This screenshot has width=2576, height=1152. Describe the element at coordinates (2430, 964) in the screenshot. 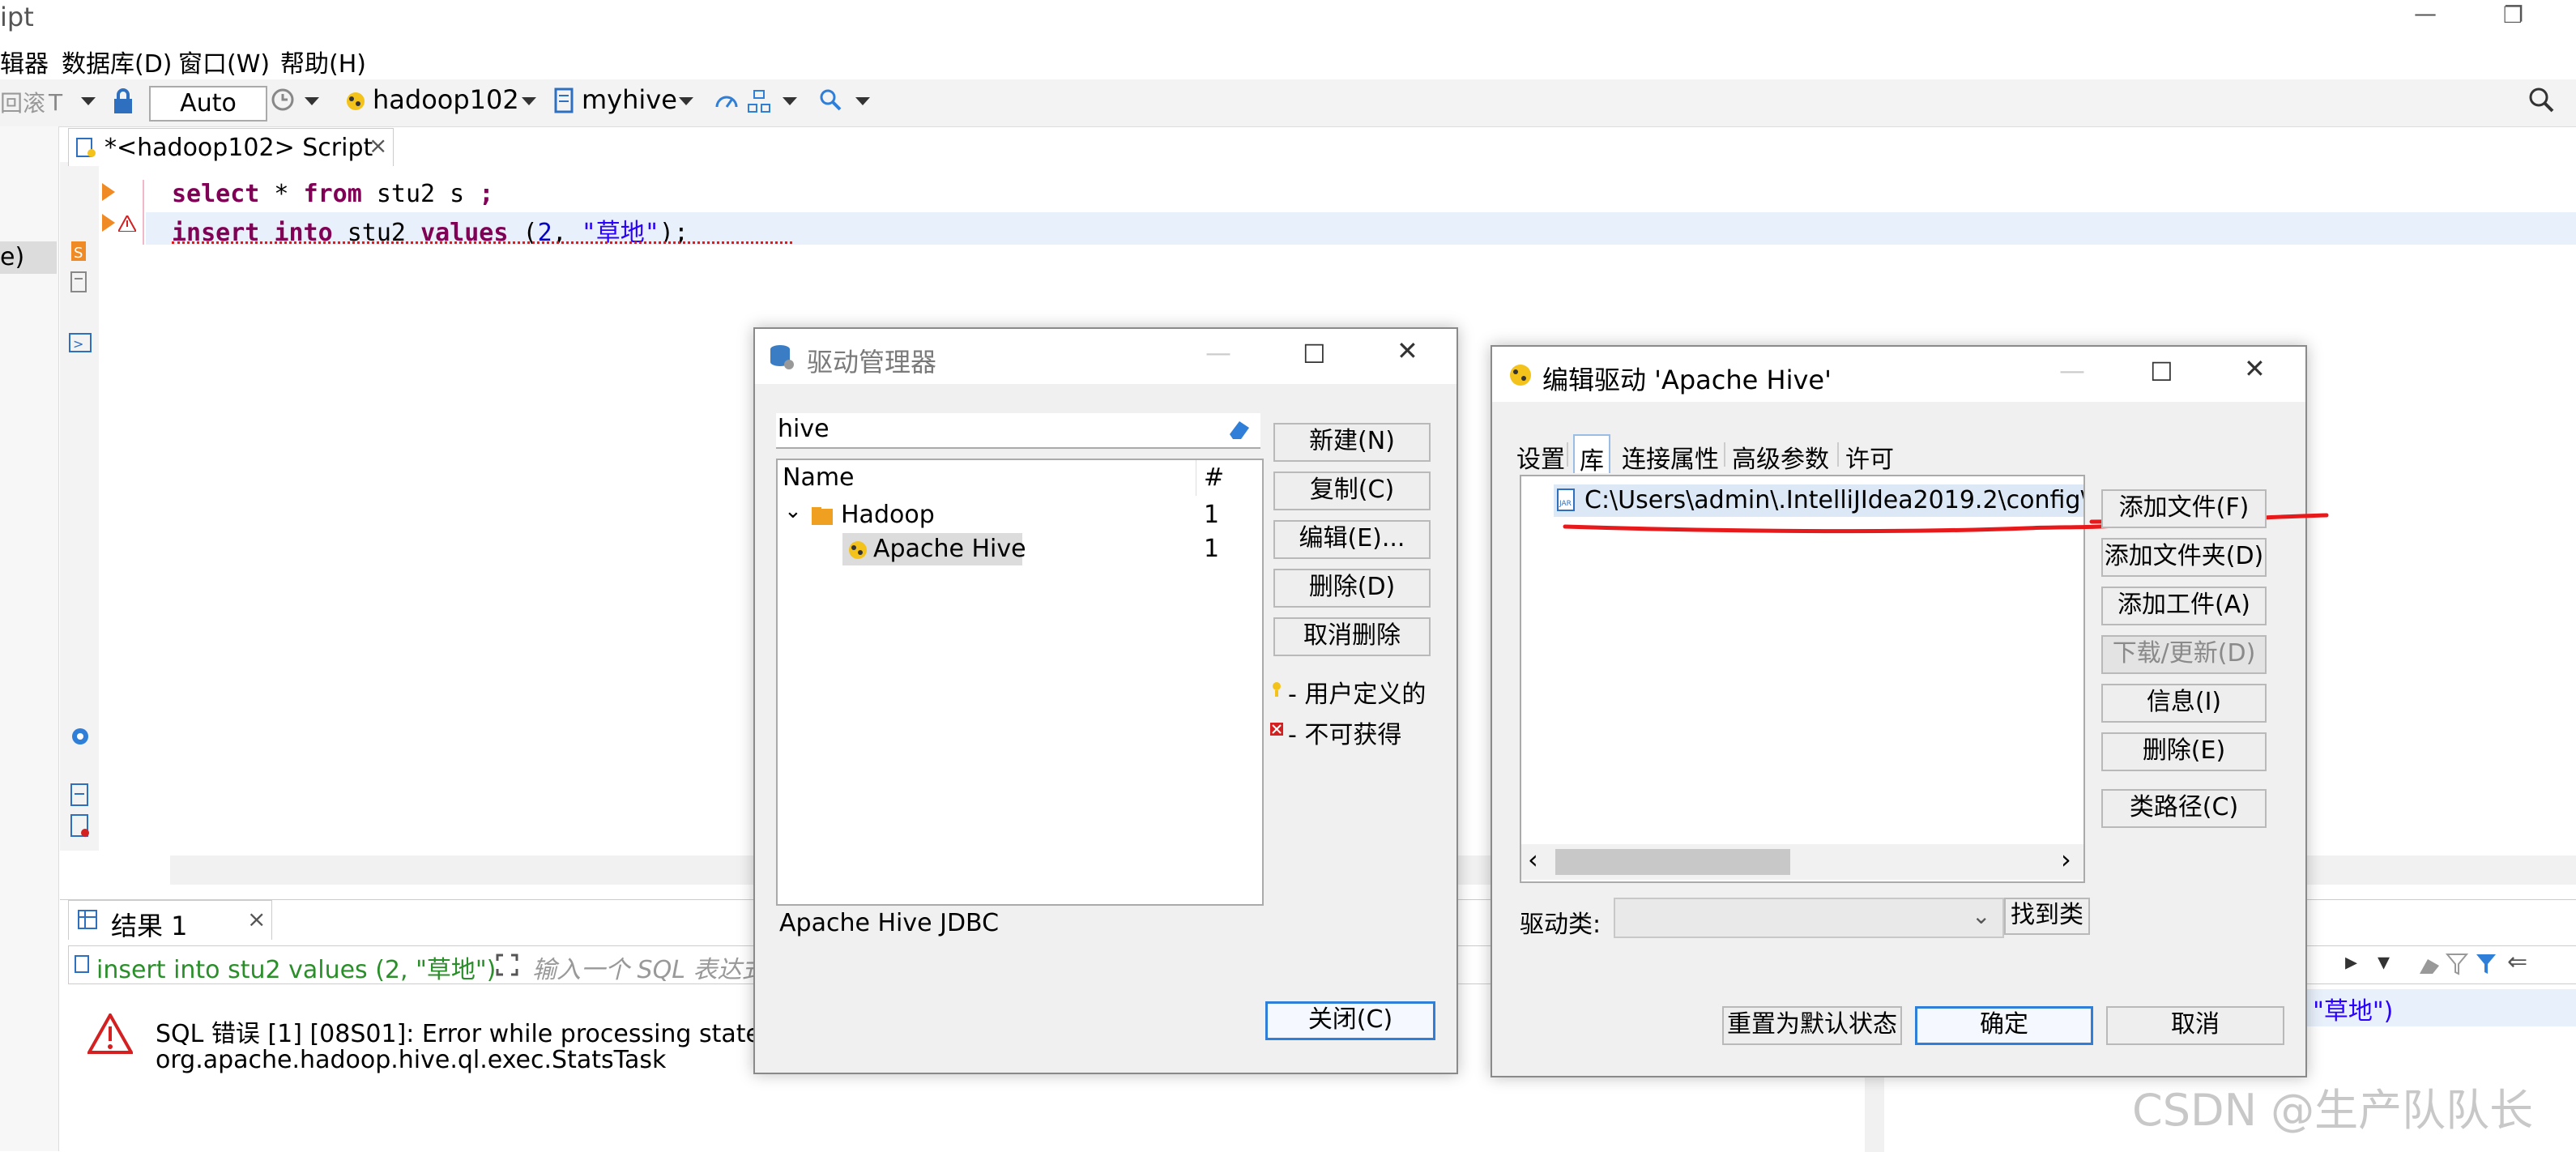

I see `clear-filter-icon` at that location.